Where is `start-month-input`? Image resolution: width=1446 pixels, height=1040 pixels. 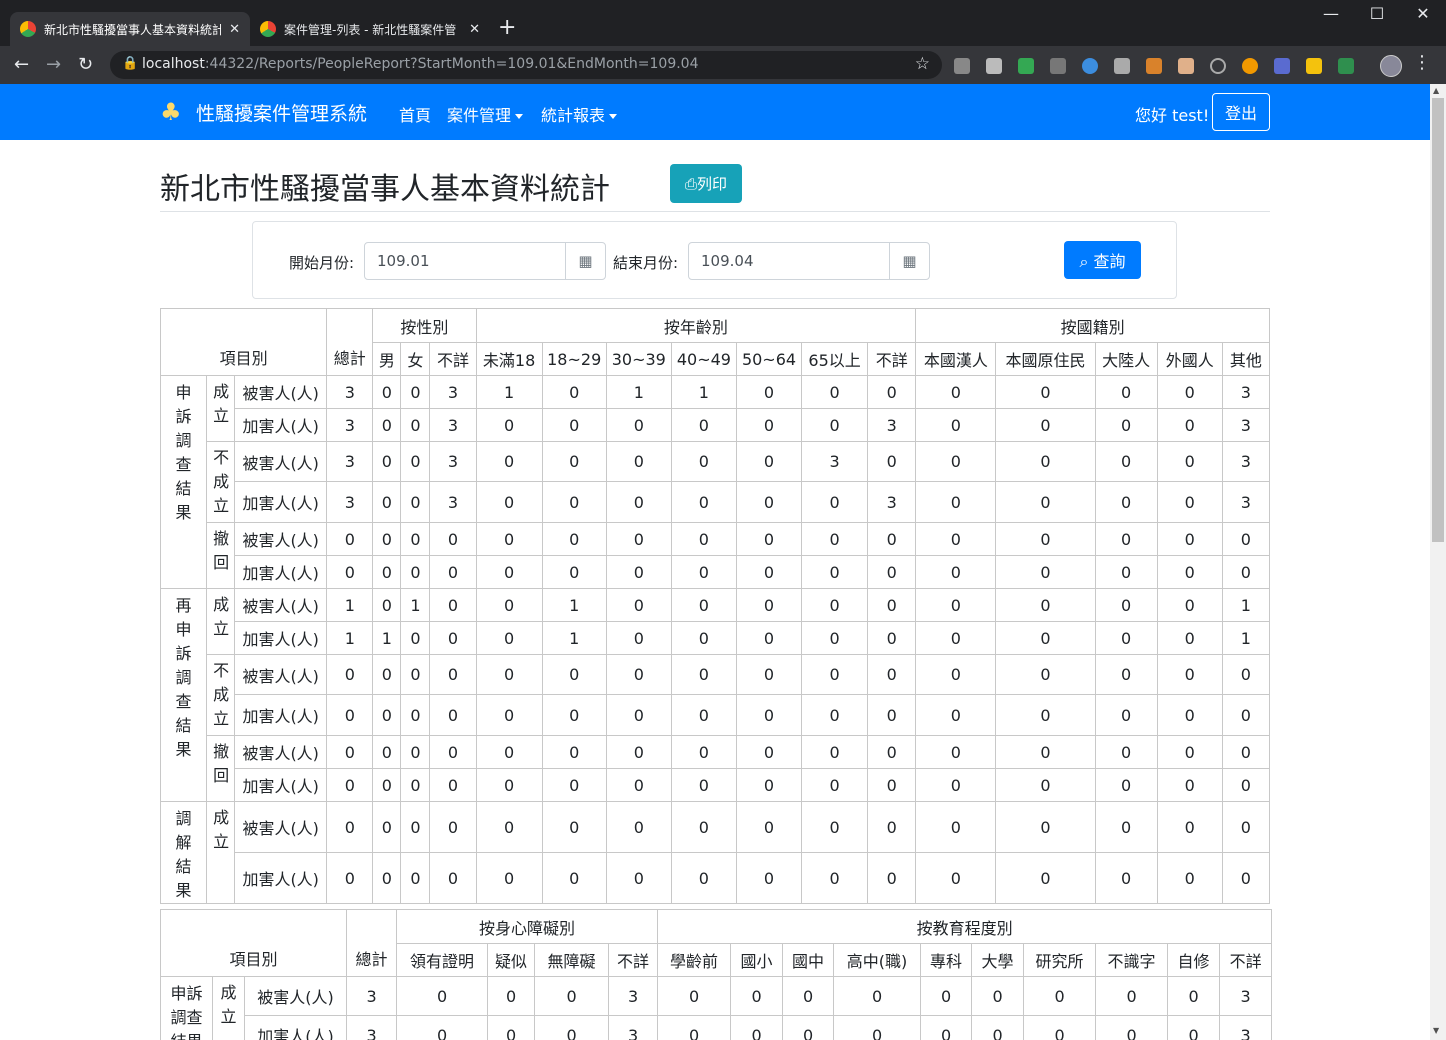
start-month-input is located at coordinates (465, 261).